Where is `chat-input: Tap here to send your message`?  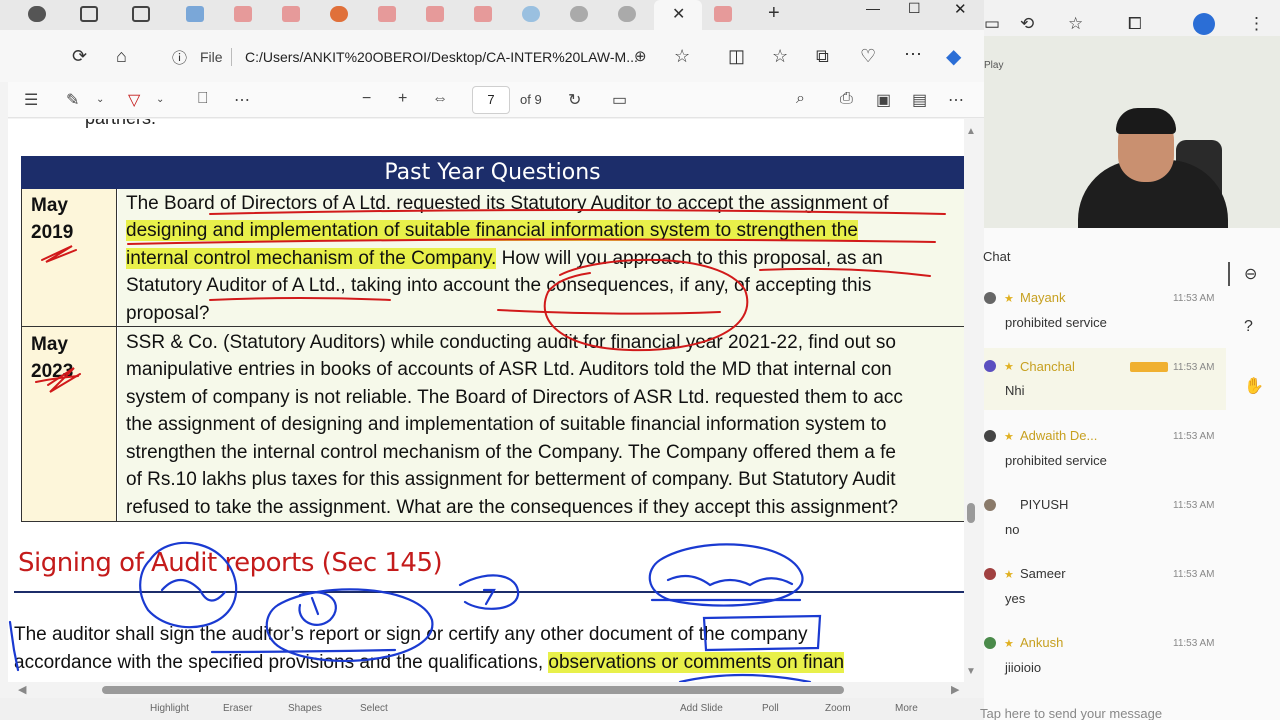
chat-input: Tap here to send your message is located at coordinates (1071, 713).